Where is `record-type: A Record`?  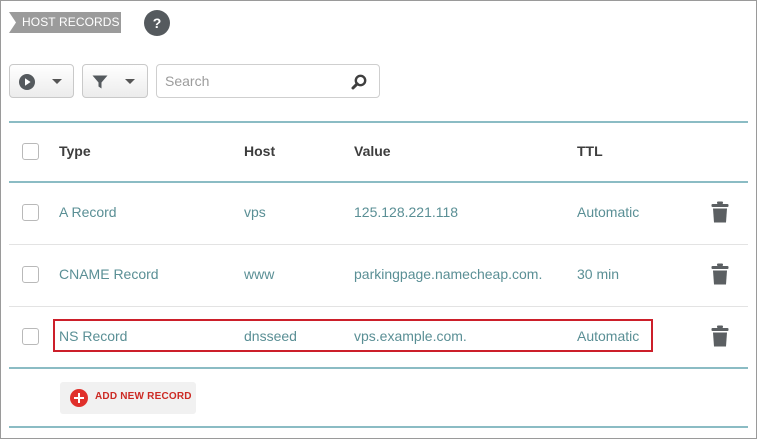 record-type: A Record is located at coordinates (88, 212).